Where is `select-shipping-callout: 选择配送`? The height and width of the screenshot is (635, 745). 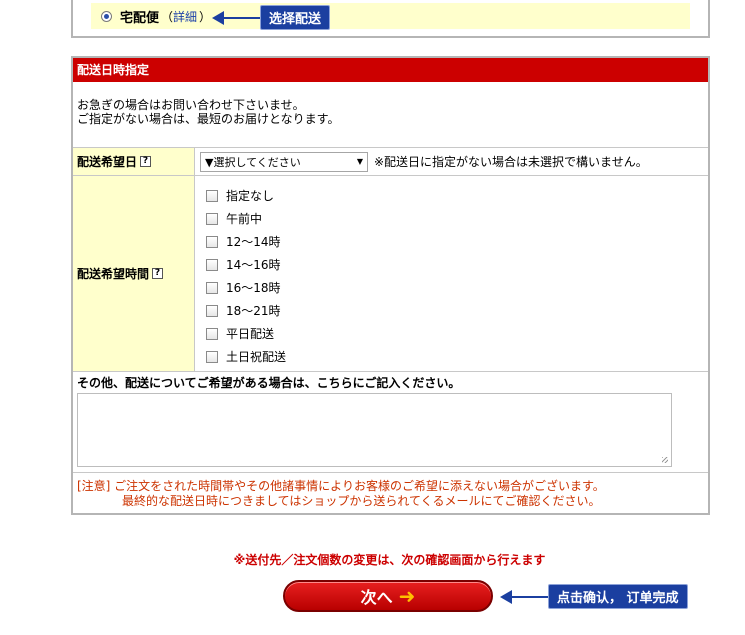 select-shipping-callout: 选择配送 is located at coordinates (271, 17).